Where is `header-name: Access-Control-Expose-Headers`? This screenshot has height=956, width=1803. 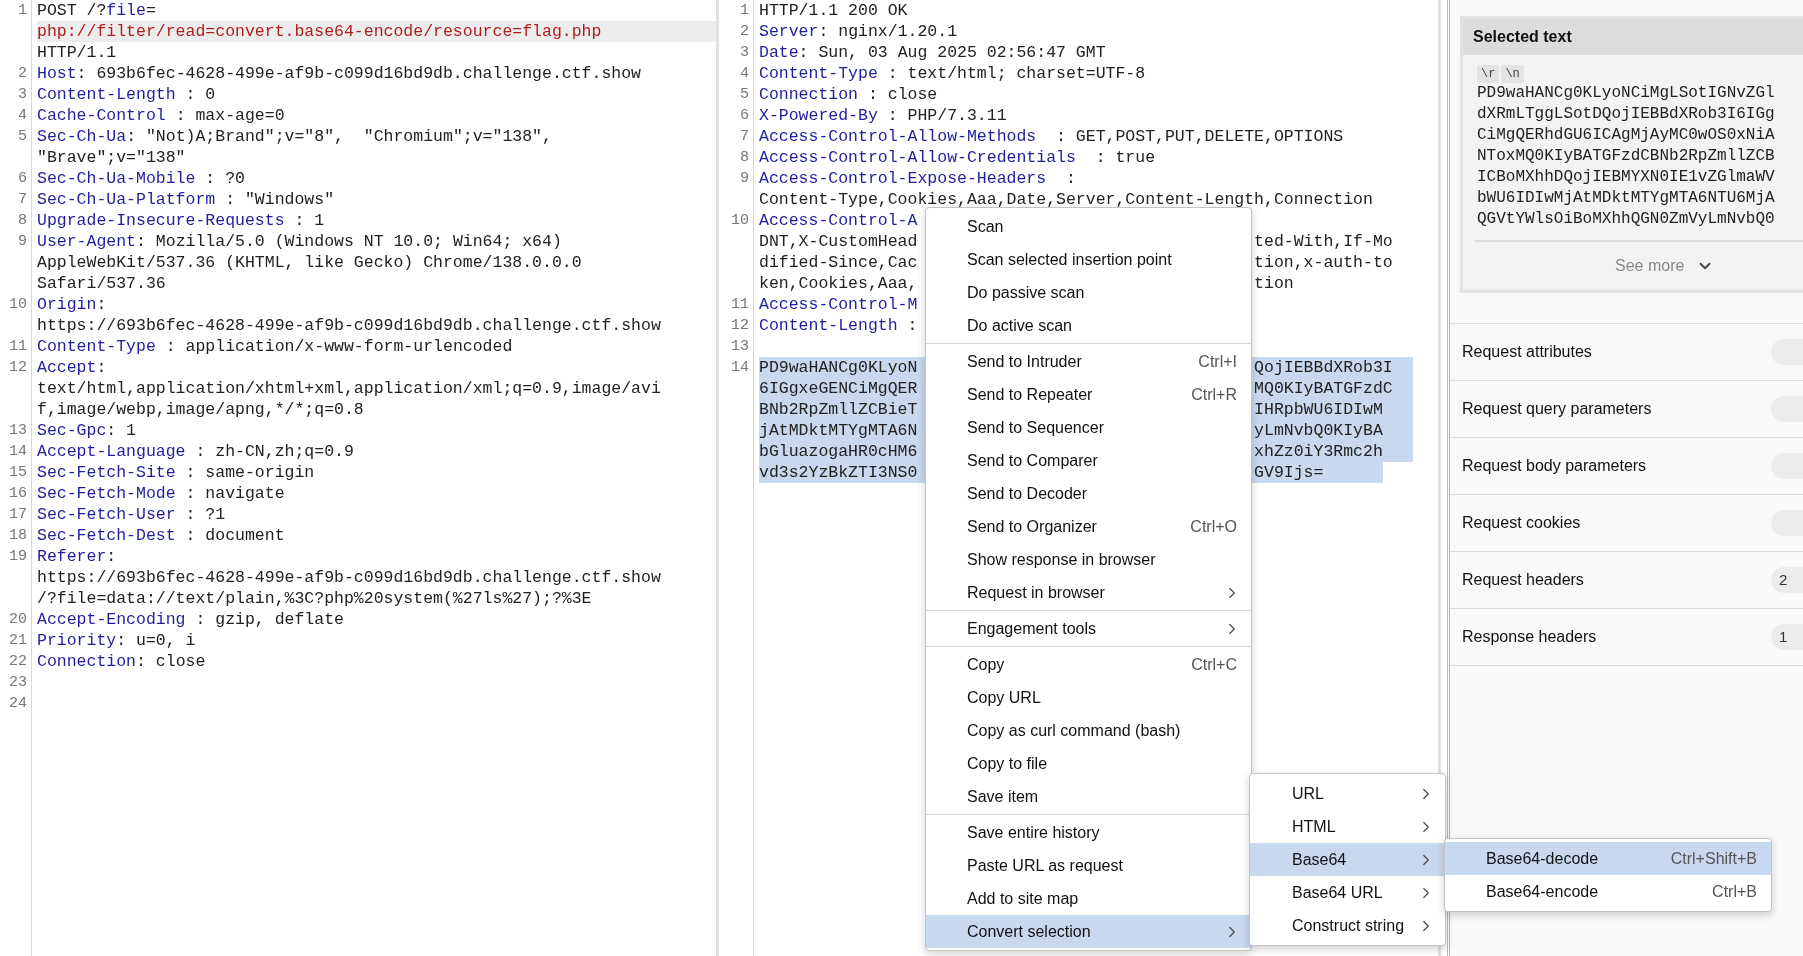 header-name: Access-Control-Expose-Headers is located at coordinates (903, 178).